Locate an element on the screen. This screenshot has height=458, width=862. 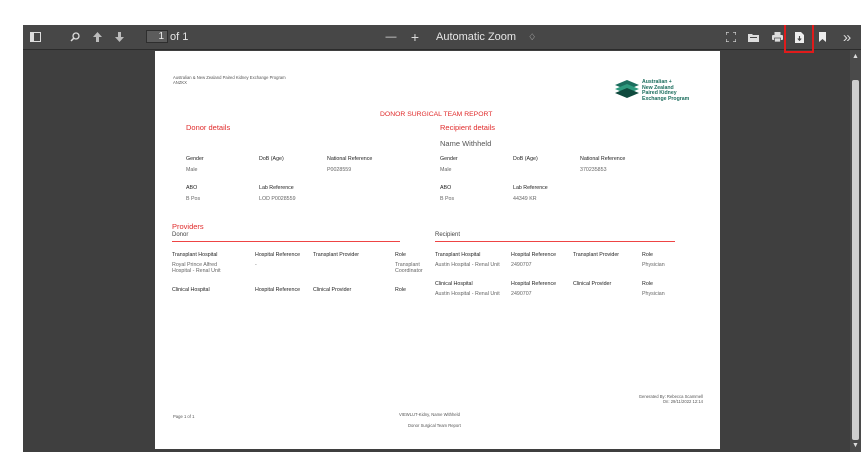
recipient-col-hospital-reference: Hospital Reference is located at coordinates (534, 255).